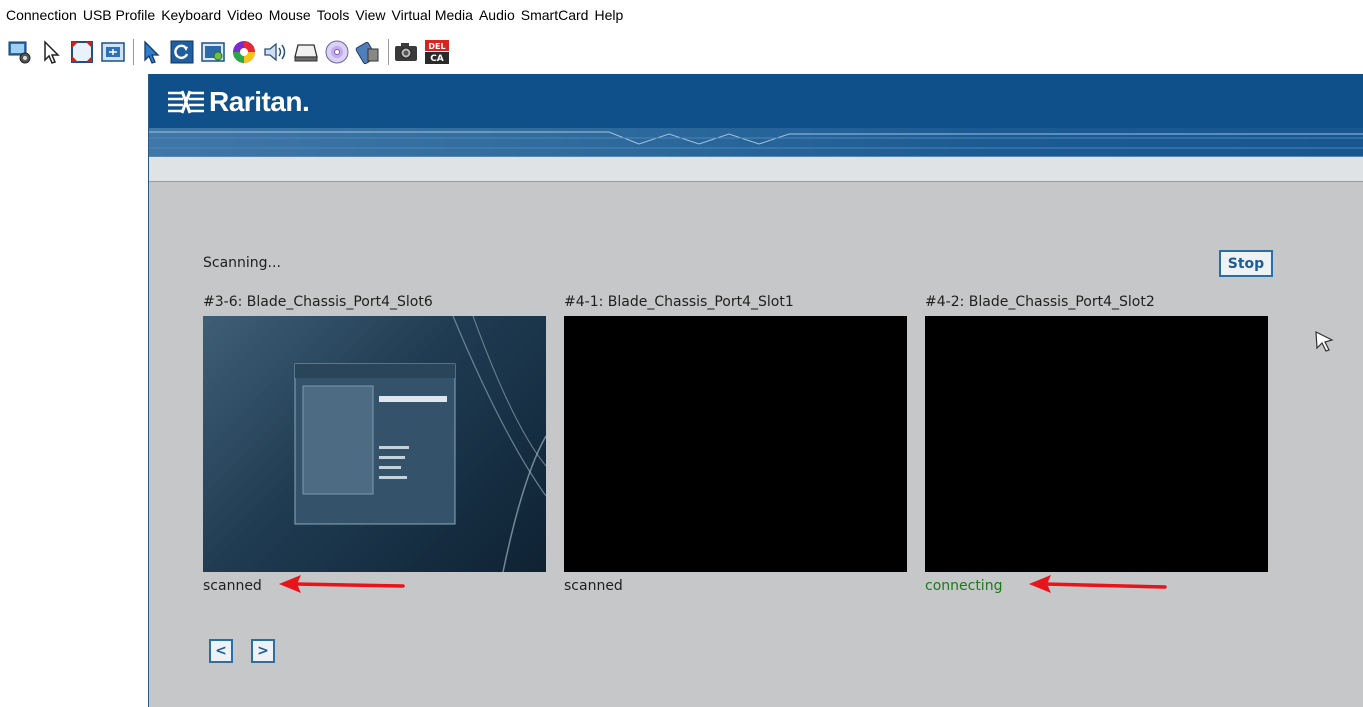 Image resolution: width=1363 pixels, height=707 pixels. What do you see at coordinates (406, 52) in the screenshot?
I see `snapshot-icon` at bounding box center [406, 52].